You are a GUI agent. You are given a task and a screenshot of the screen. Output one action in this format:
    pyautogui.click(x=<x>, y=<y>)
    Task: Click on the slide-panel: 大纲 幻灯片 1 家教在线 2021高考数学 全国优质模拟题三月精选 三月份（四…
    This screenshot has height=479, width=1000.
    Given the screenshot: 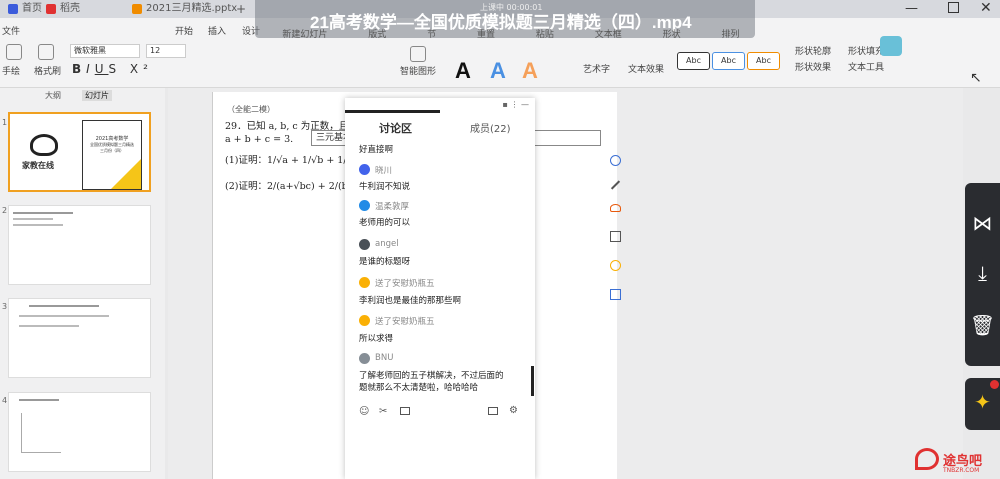 What is the action you would take?
    pyautogui.click(x=82, y=283)
    